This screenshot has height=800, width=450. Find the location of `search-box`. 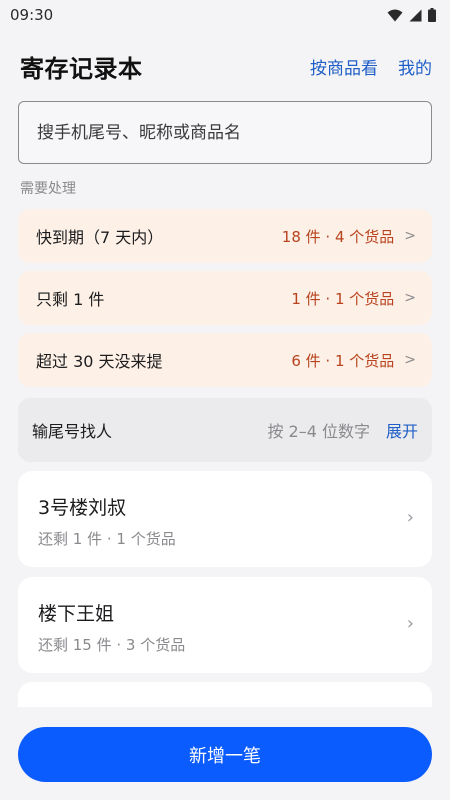

search-box is located at coordinates (225, 132).